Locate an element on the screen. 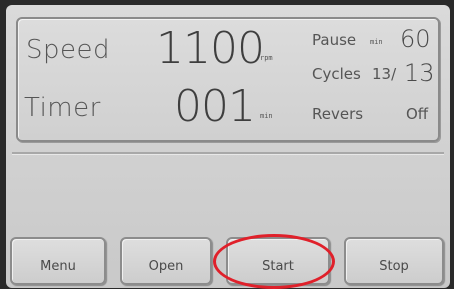  stop-button: Stop is located at coordinates (394, 261).